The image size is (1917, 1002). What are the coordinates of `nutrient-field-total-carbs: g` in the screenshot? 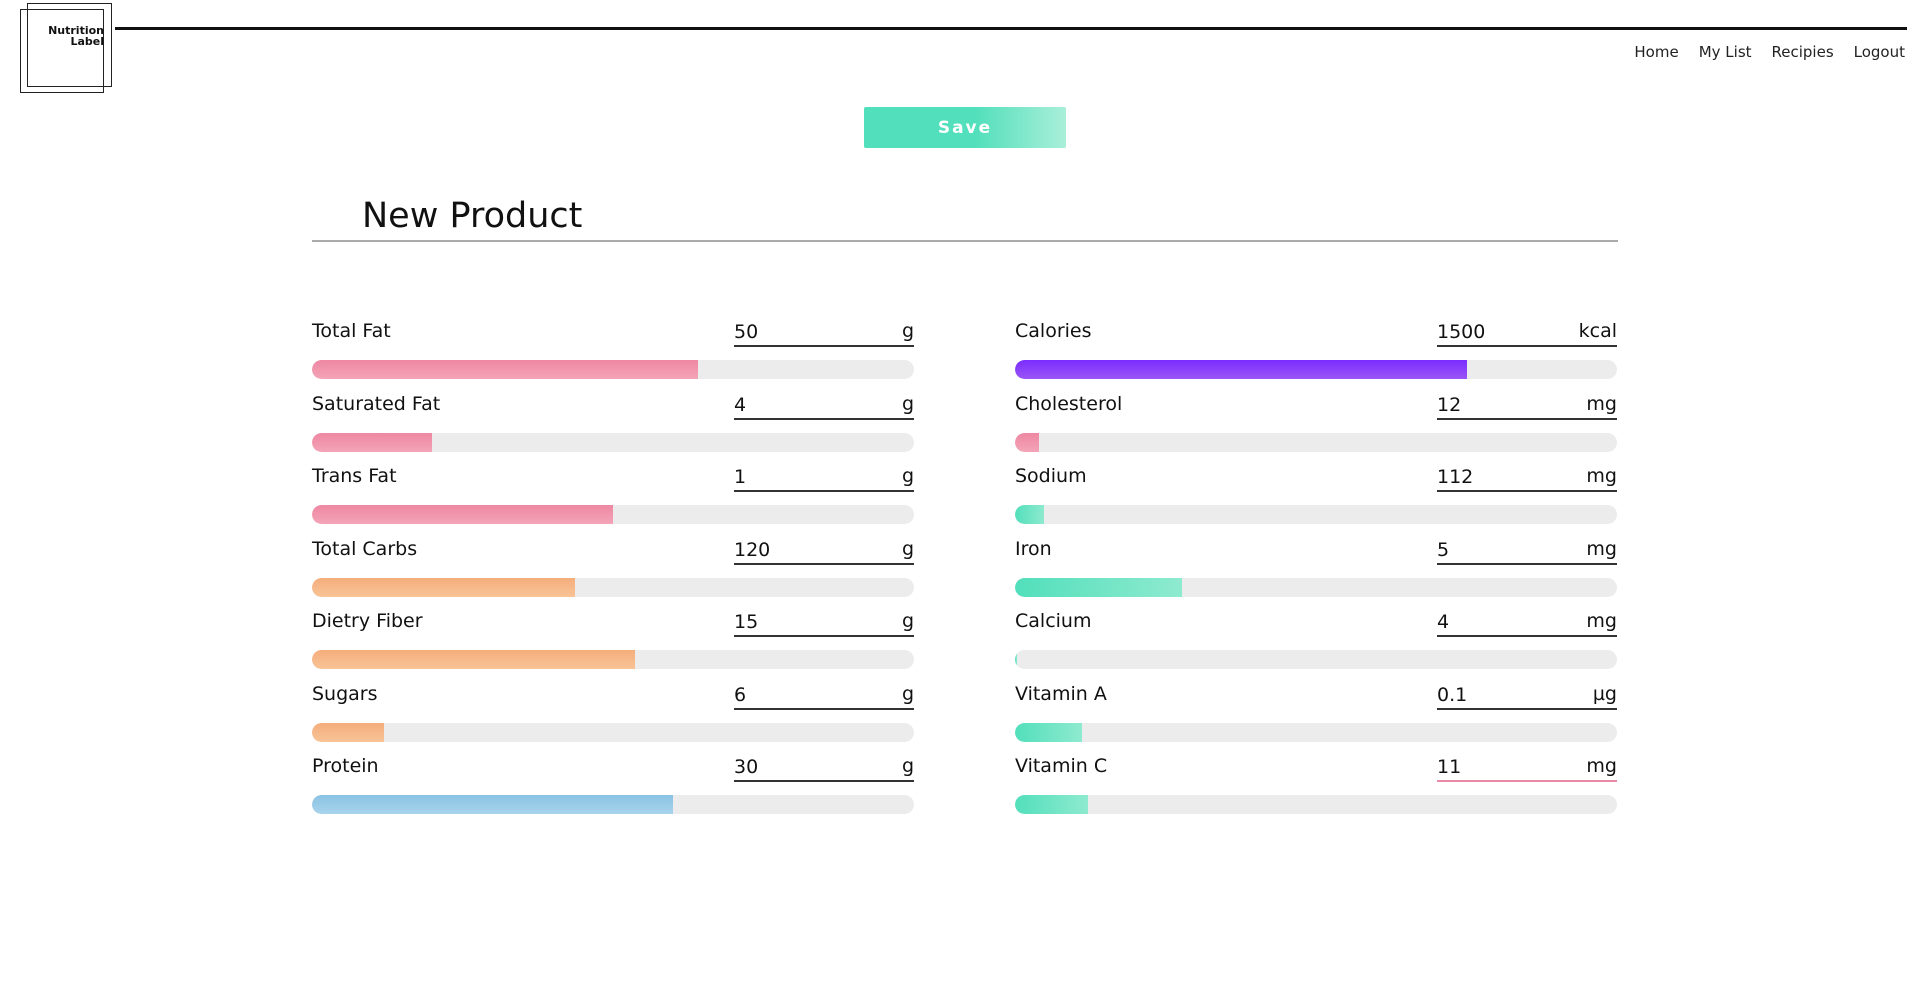 It's located at (824, 551).